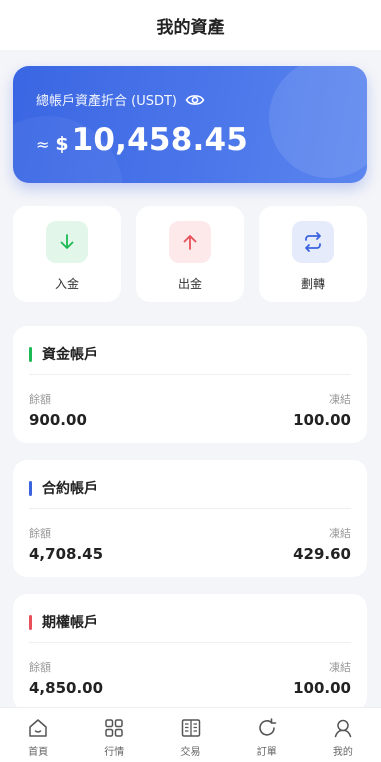  I want to click on currency-symbol: $, so click(62, 144).